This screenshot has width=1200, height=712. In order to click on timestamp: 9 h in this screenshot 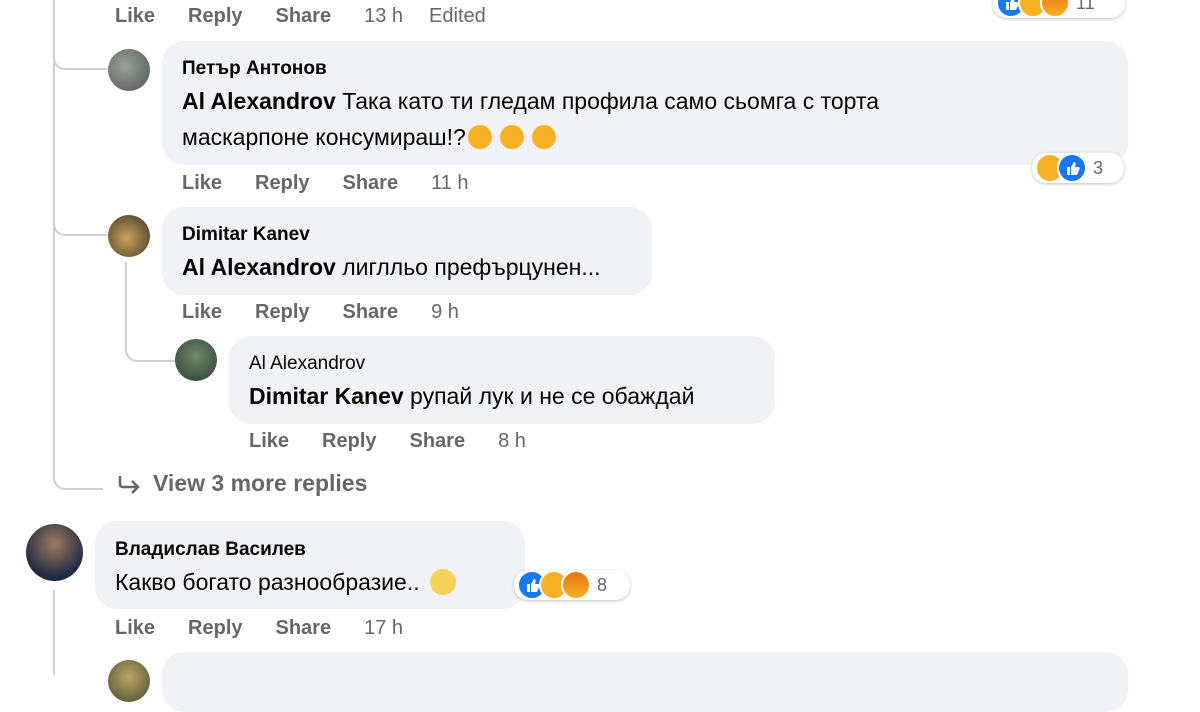, I will do `click(445, 312)`.